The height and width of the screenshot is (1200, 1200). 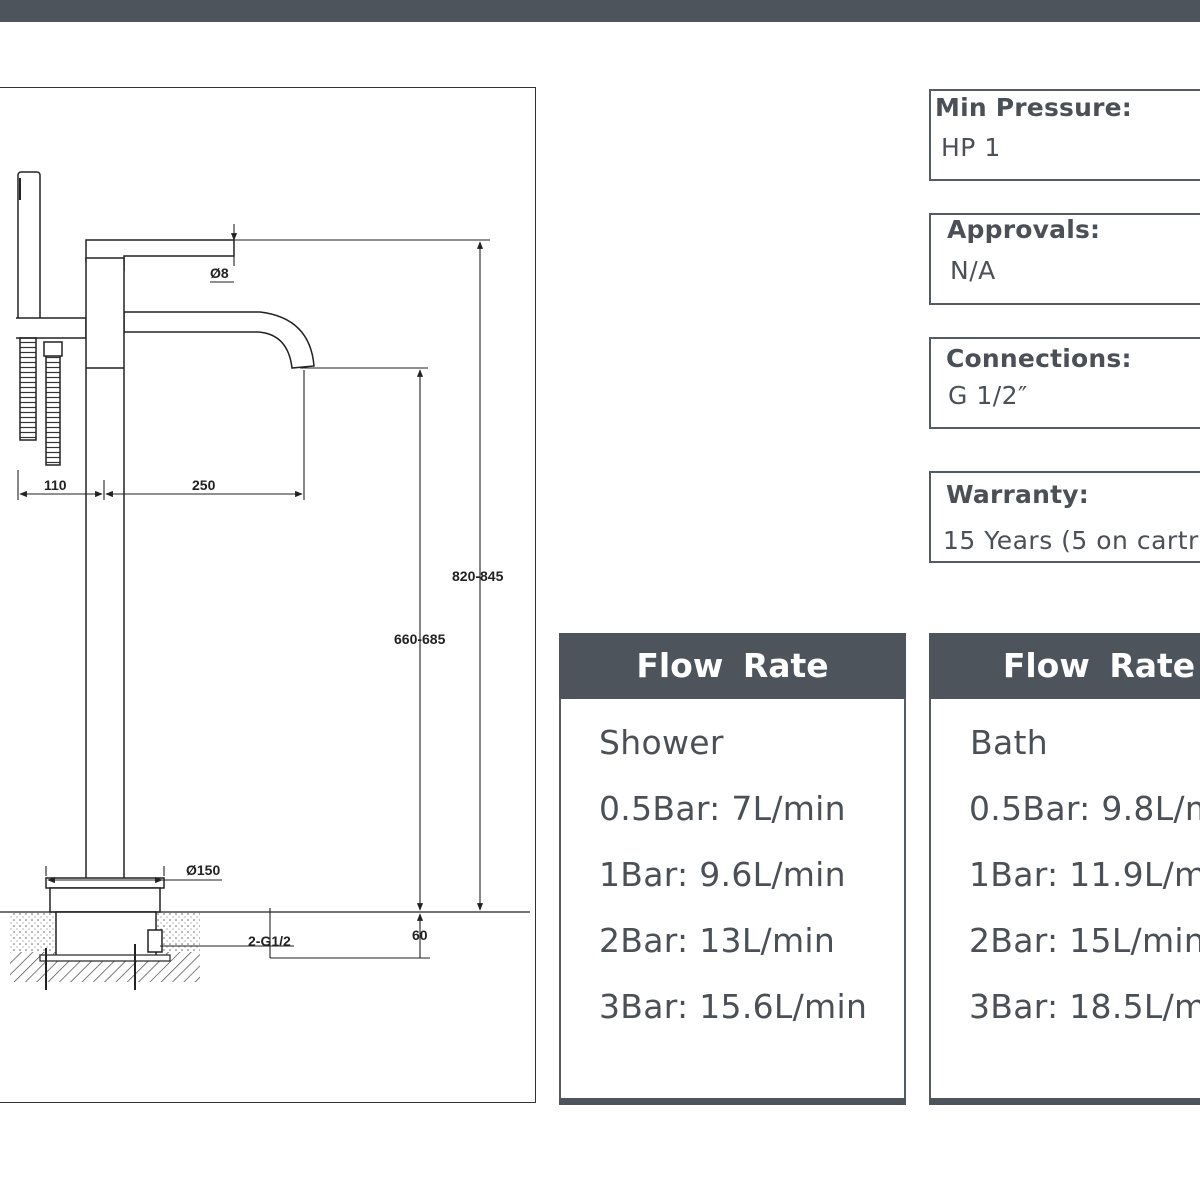 What do you see at coordinates (1071, 540) in the screenshot?
I see `spec-value: 15 Years (5 on cartridge)` at bounding box center [1071, 540].